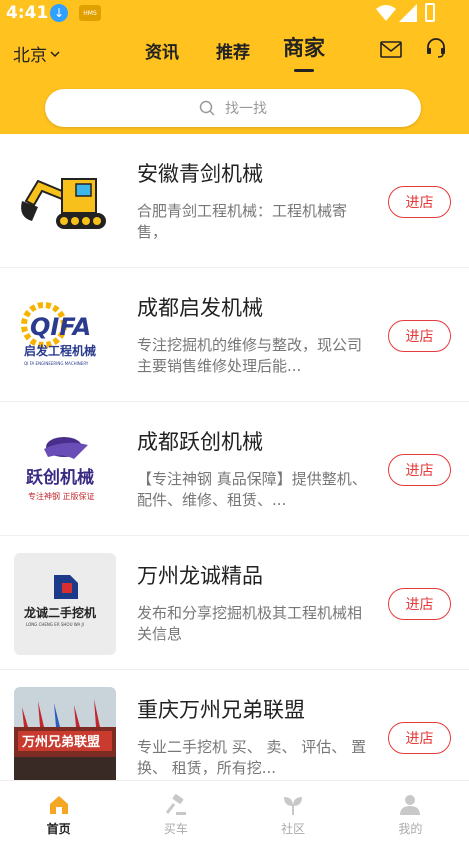  What do you see at coordinates (58, 829) in the screenshot?
I see `nav-home-label: 首页` at bounding box center [58, 829].